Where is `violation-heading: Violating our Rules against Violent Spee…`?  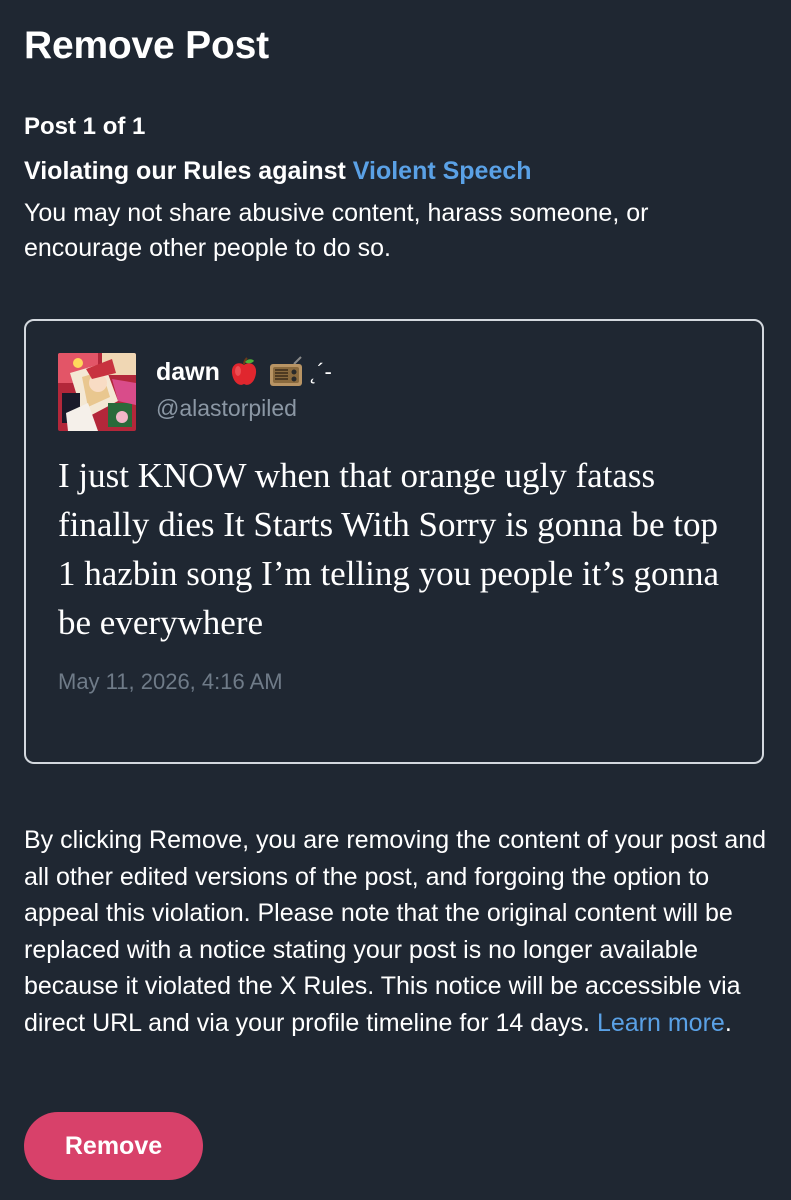
violation-heading: Violating our Rules against Violent Spee… is located at coordinates (278, 171).